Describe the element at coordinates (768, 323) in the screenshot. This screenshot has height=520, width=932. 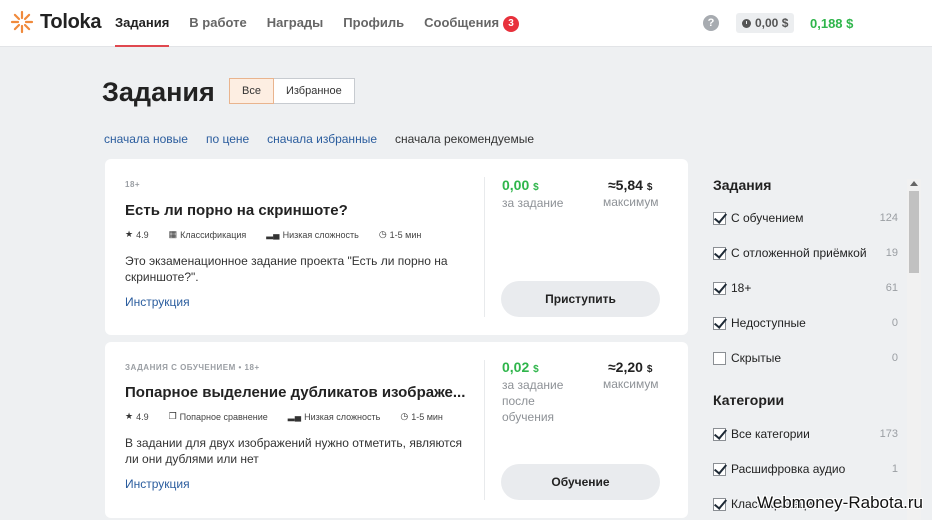
I see `filter-label: Недоступные` at that location.